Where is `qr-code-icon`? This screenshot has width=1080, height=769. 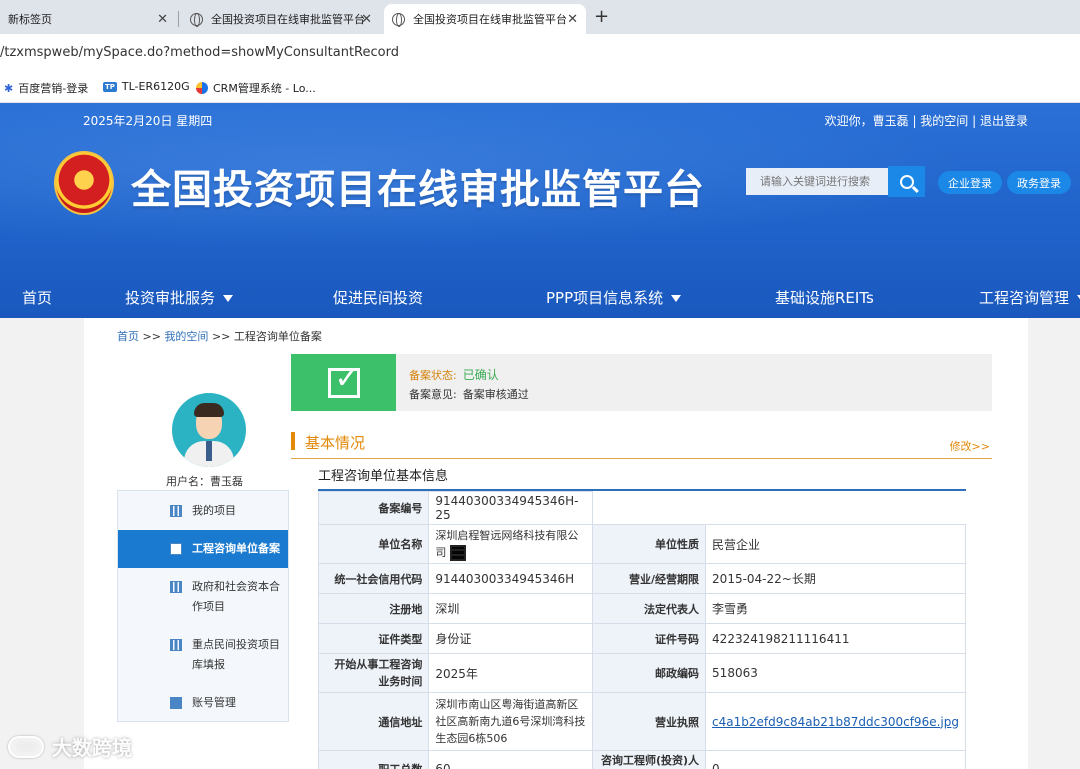 qr-code-icon is located at coordinates (458, 553).